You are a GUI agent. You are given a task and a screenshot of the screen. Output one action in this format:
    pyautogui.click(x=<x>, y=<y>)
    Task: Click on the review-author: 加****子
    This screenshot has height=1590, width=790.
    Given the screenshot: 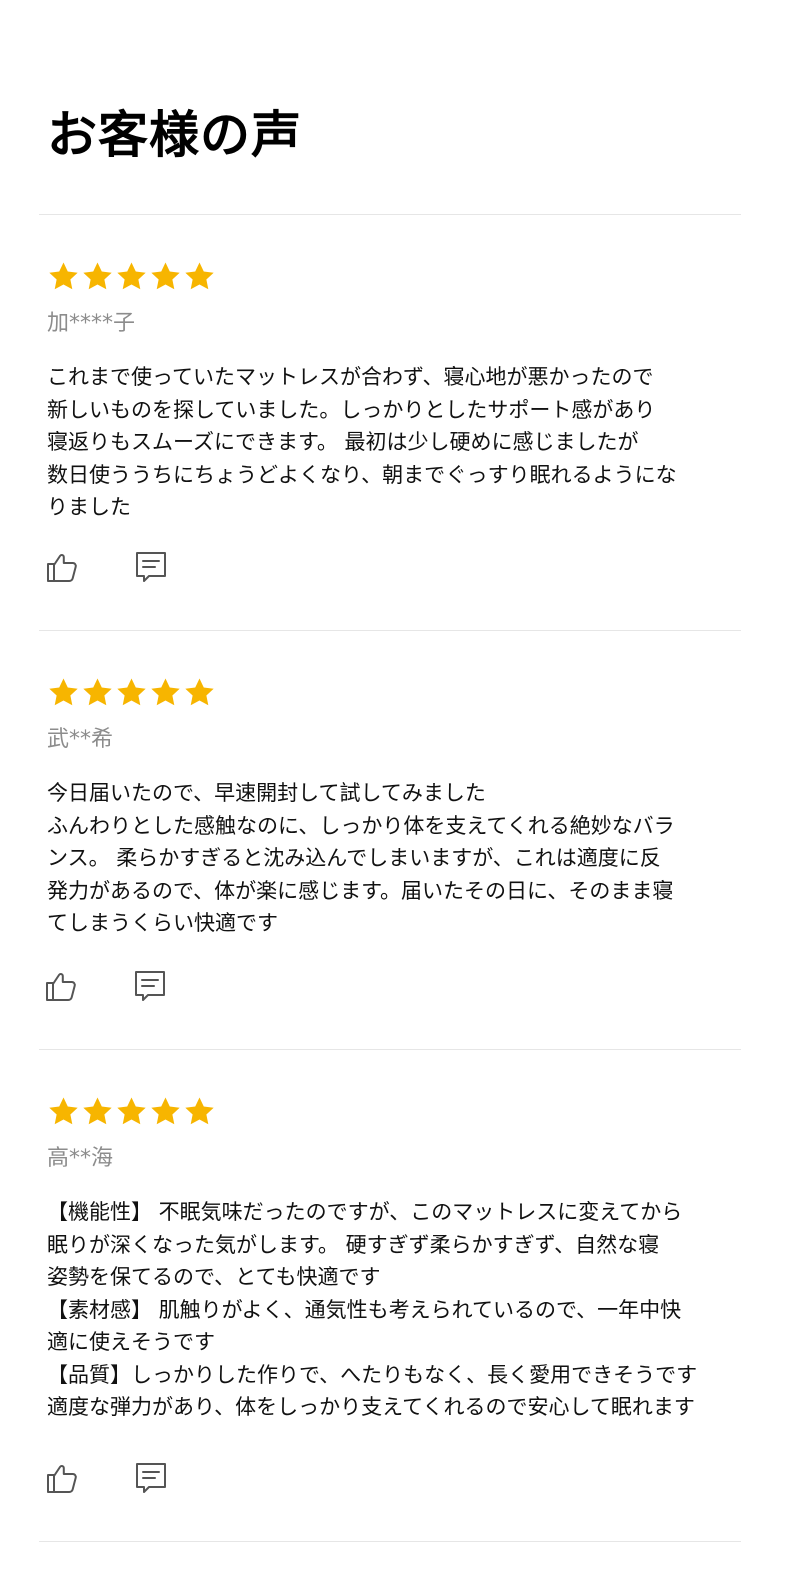 What is the action you would take?
    pyautogui.click(x=91, y=323)
    